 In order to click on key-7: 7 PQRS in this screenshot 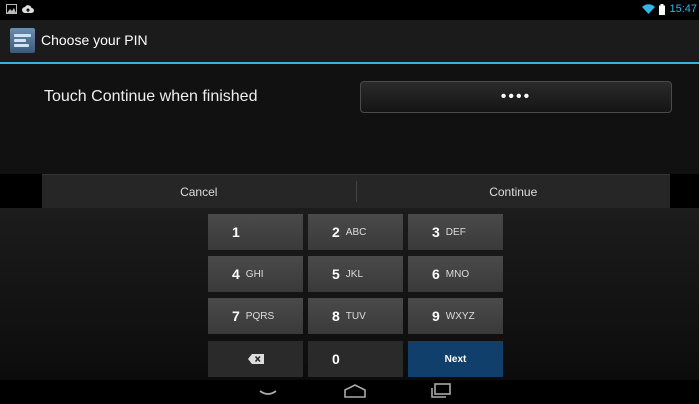, I will do `click(255, 316)`.